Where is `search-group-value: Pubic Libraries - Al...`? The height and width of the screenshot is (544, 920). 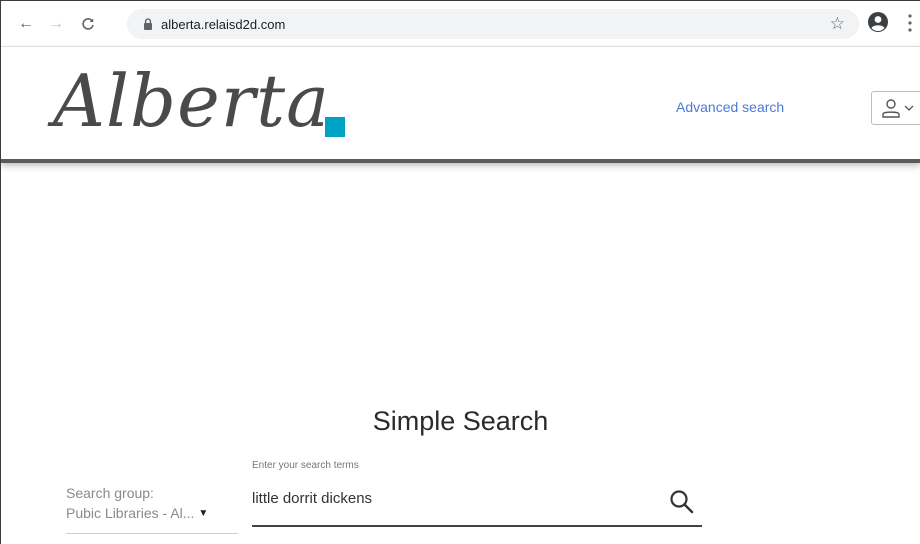
search-group-value: Pubic Libraries - Al... is located at coordinates (130, 513).